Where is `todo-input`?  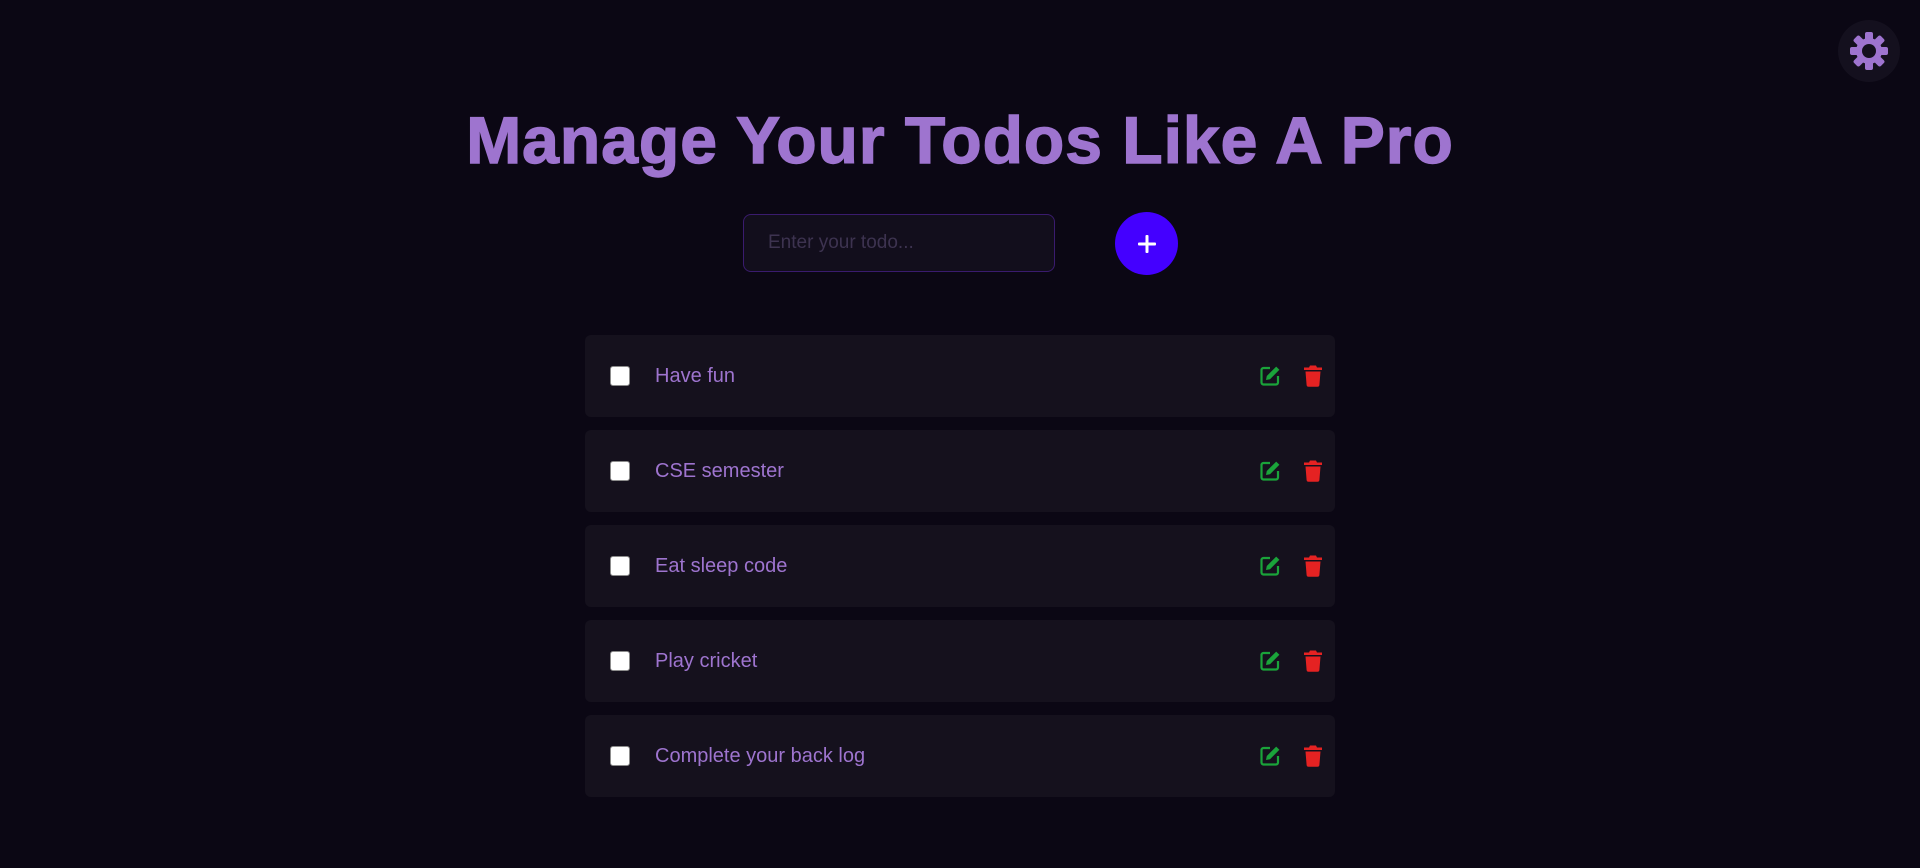
todo-input is located at coordinates (899, 243).